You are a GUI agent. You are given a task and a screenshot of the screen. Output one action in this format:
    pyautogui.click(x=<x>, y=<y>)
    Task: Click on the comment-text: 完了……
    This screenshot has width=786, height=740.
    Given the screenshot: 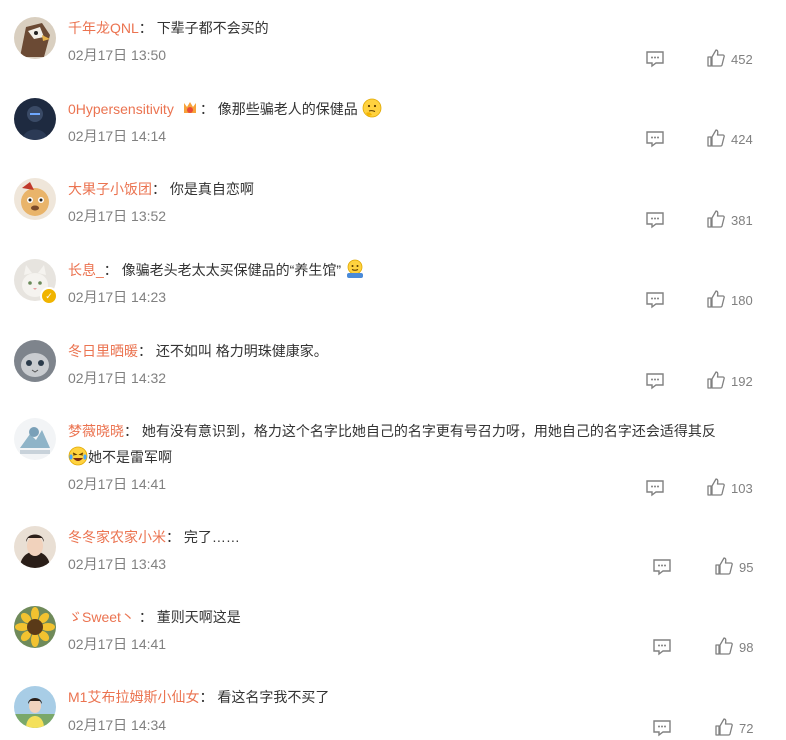 What is the action you would take?
    pyautogui.click(x=211, y=537)
    